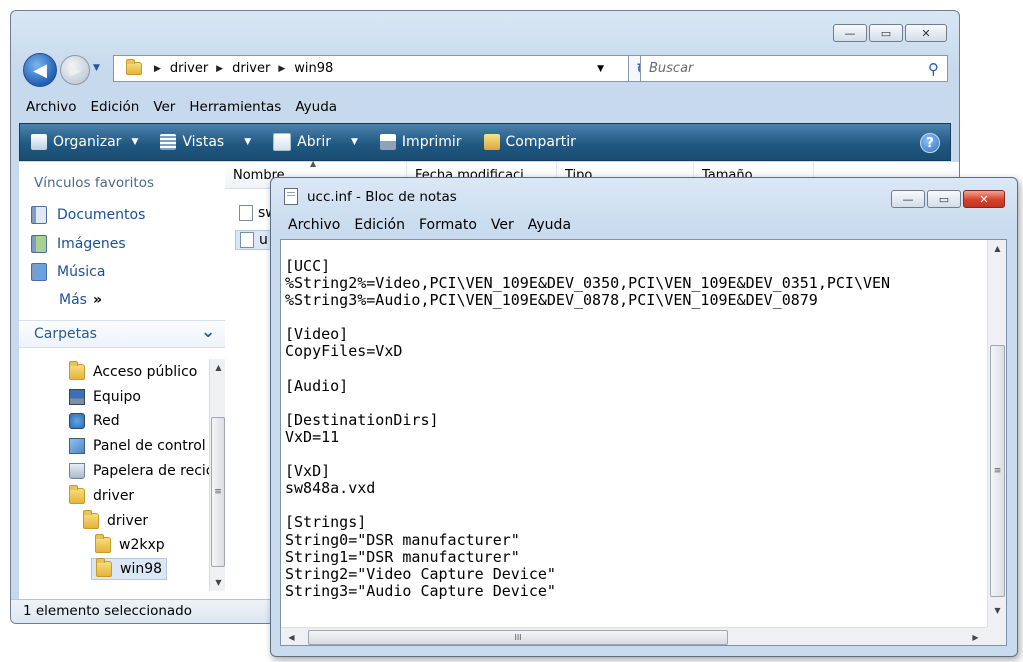 Image resolution: width=1023 pixels, height=662 pixels. I want to click on pictures-icon, so click(39, 244).